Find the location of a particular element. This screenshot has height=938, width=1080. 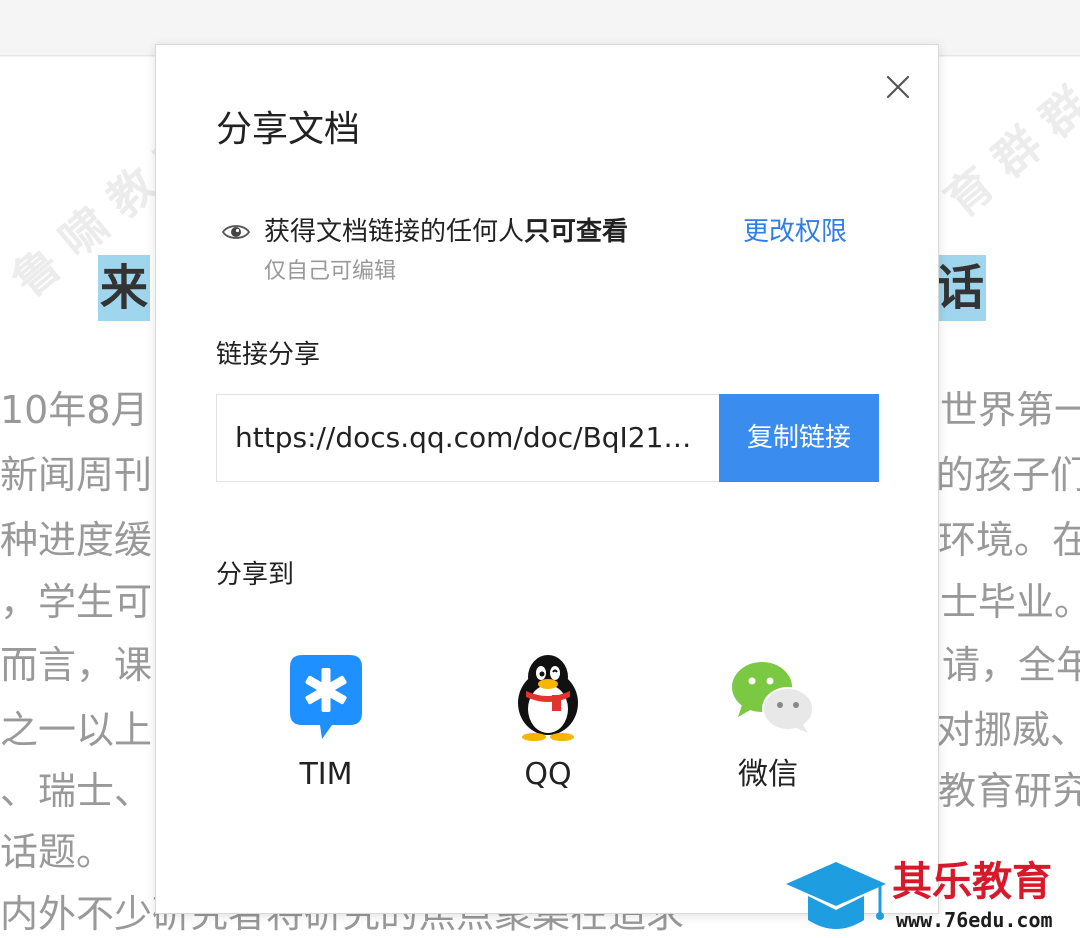

share-tim-button: TIM is located at coordinates (326, 726).